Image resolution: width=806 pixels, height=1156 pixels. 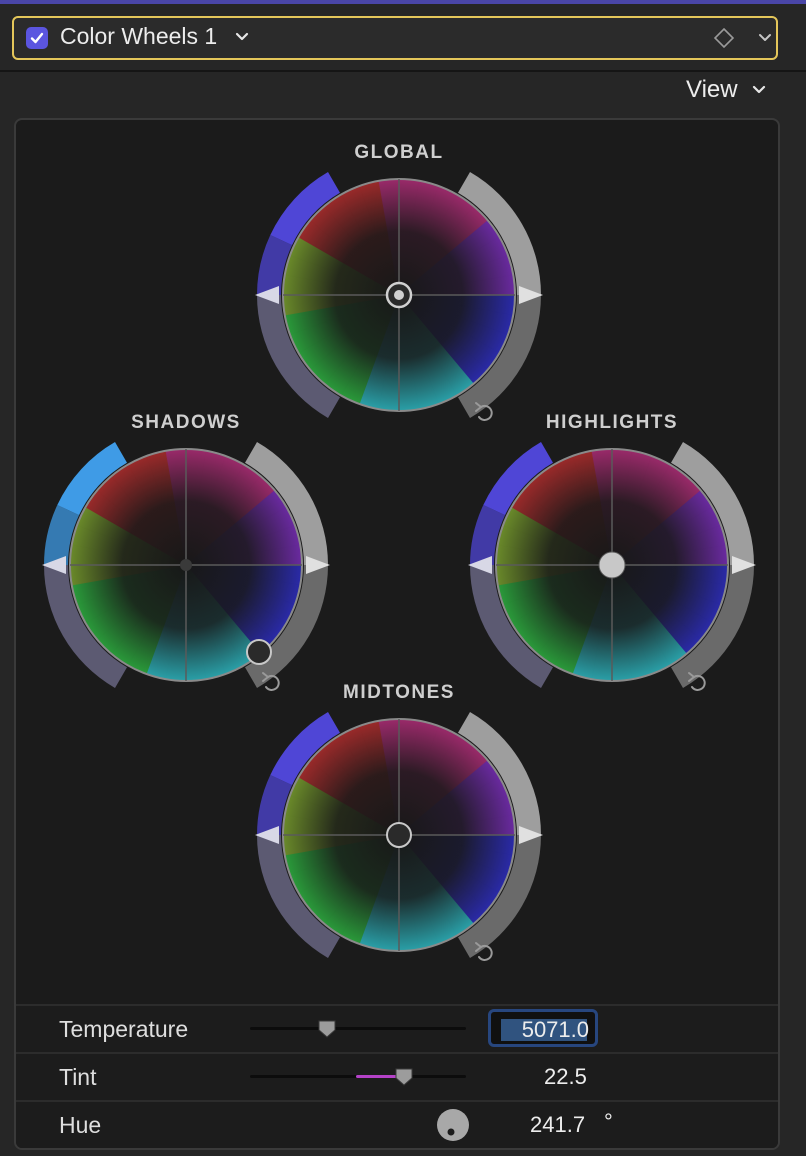 What do you see at coordinates (395, 38) in the screenshot?
I see `effect-header: Color Wheels 1` at bounding box center [395, 38].